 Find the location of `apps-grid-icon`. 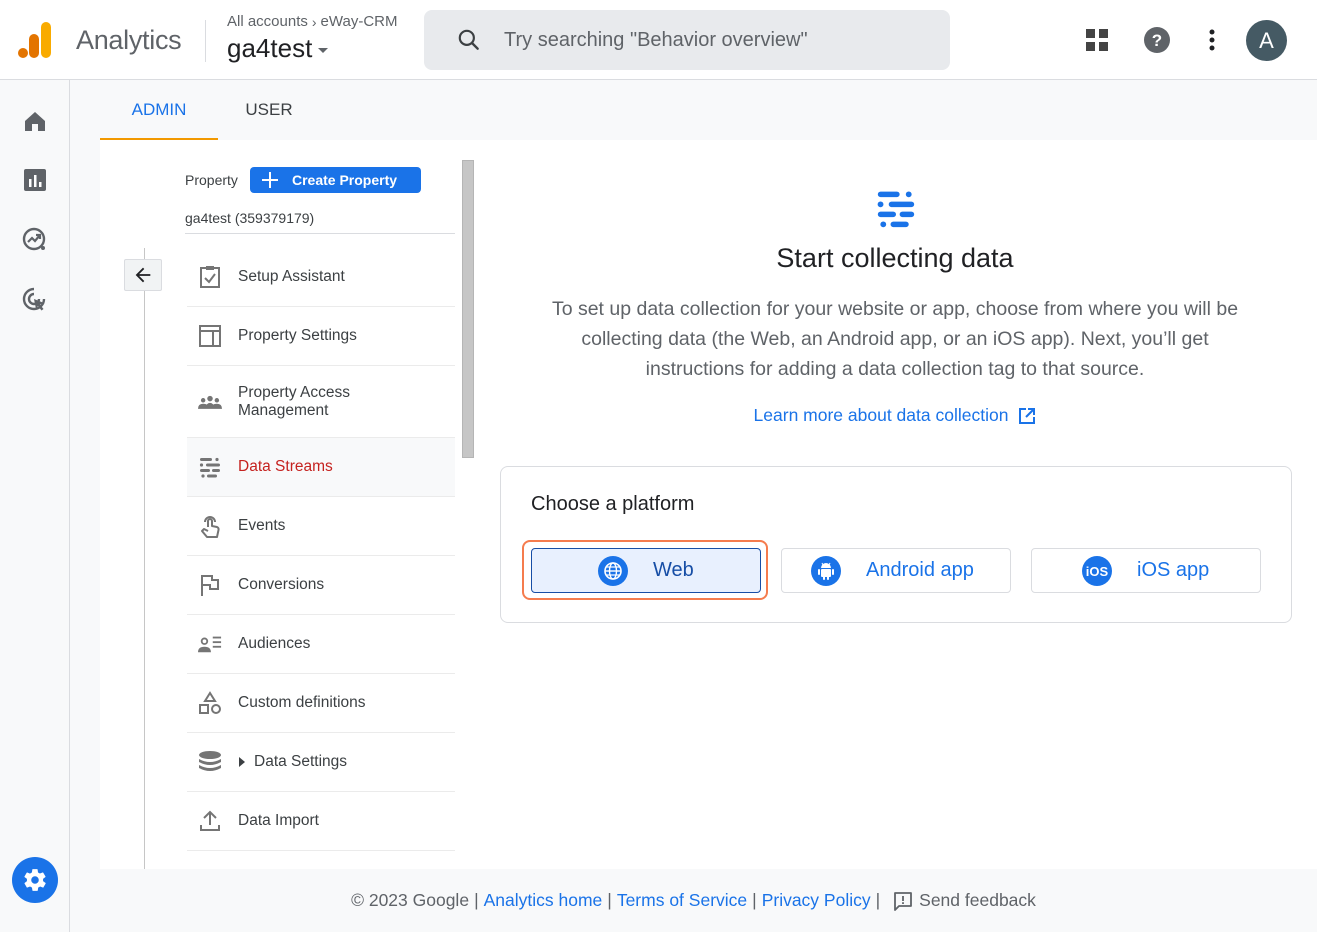

apps-grid-icon is located at coordinates (1097, 40).